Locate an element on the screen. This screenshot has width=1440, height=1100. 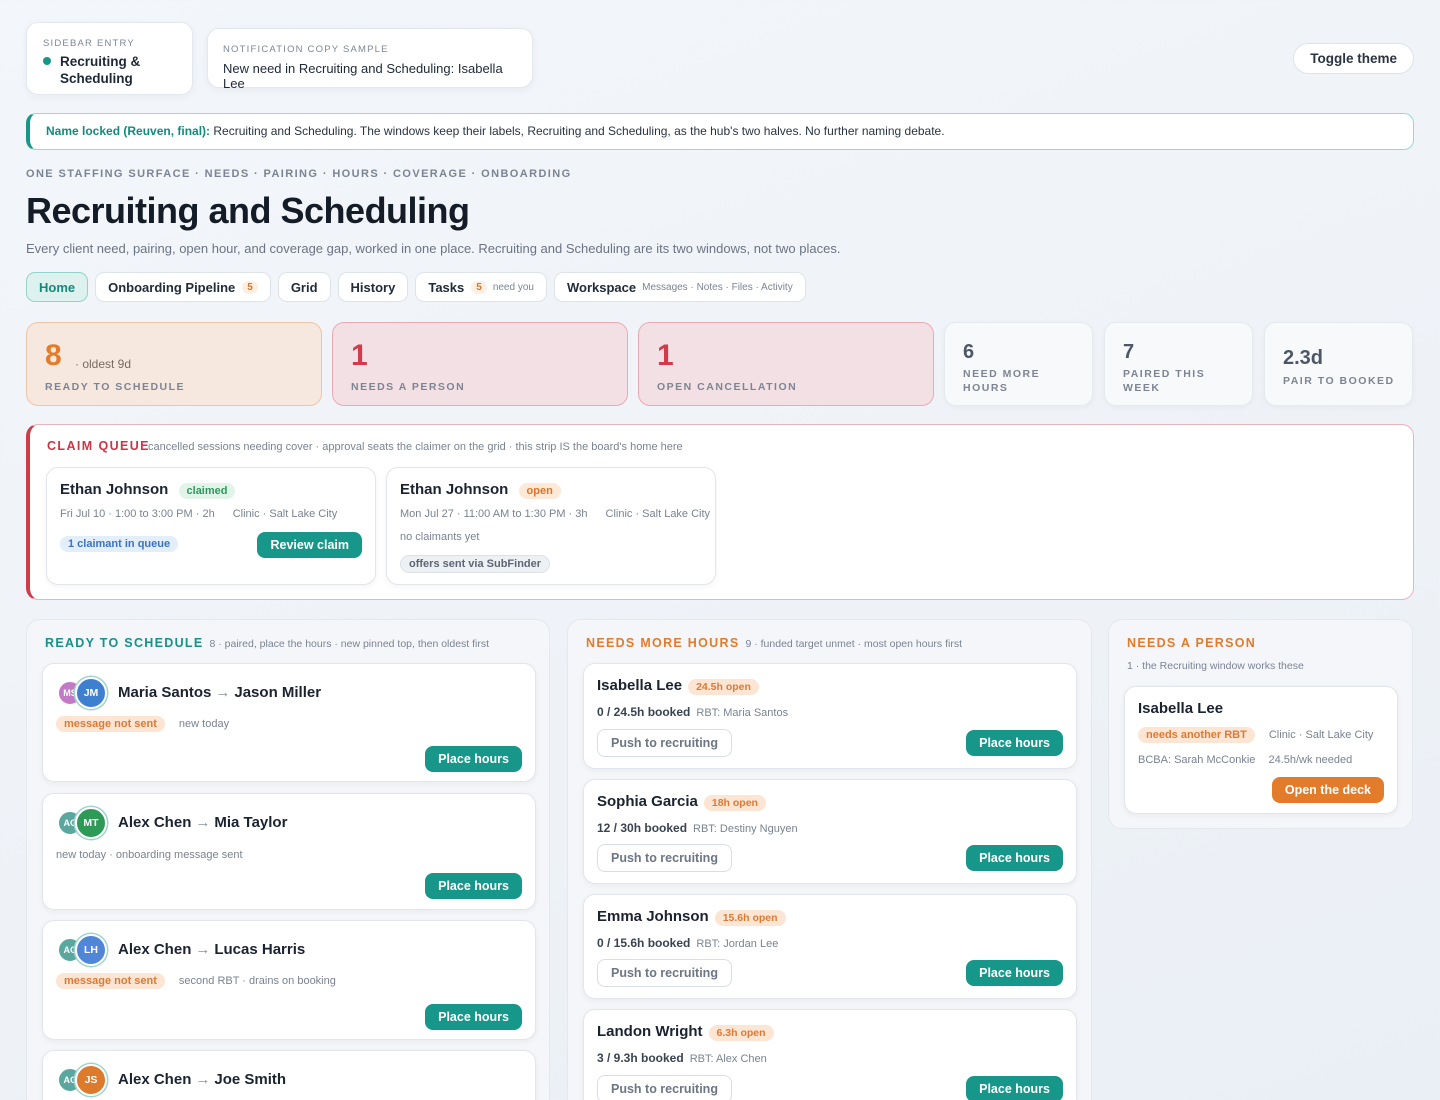
tab-tasks: Tasks 5 need you is located at coordinates (481, 287).